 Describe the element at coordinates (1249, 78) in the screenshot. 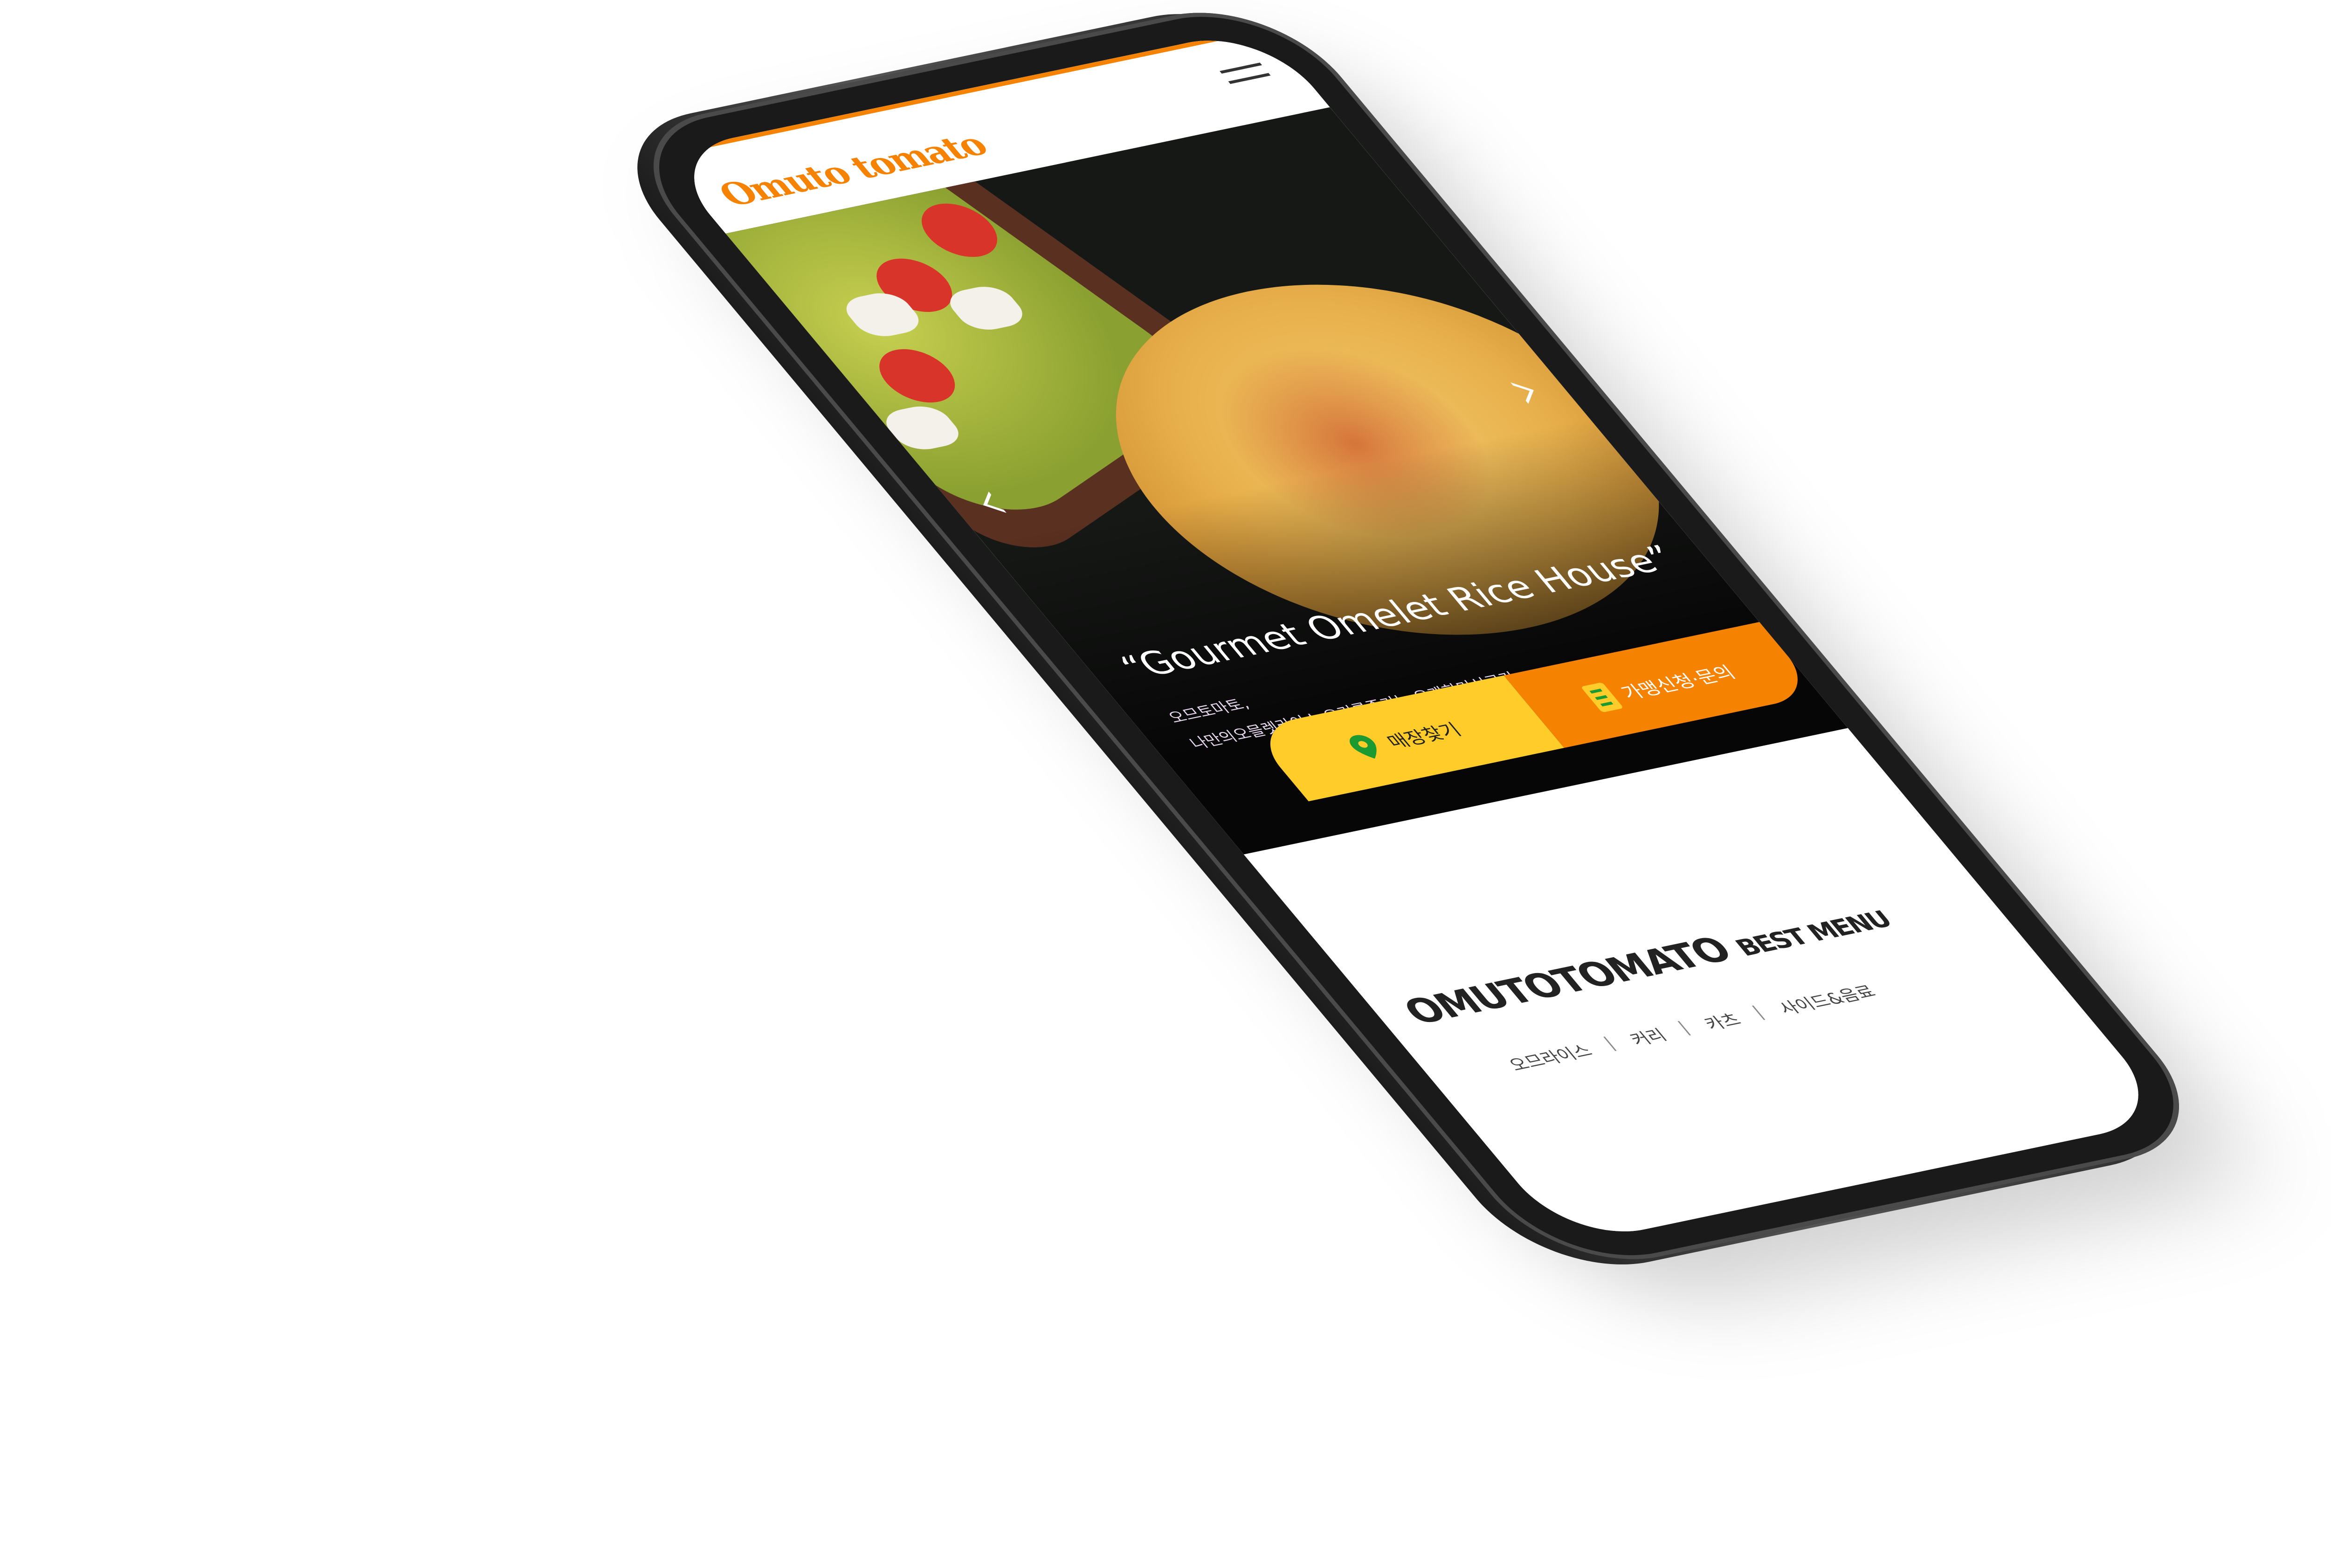

I see `hamburger-icon` at that location.